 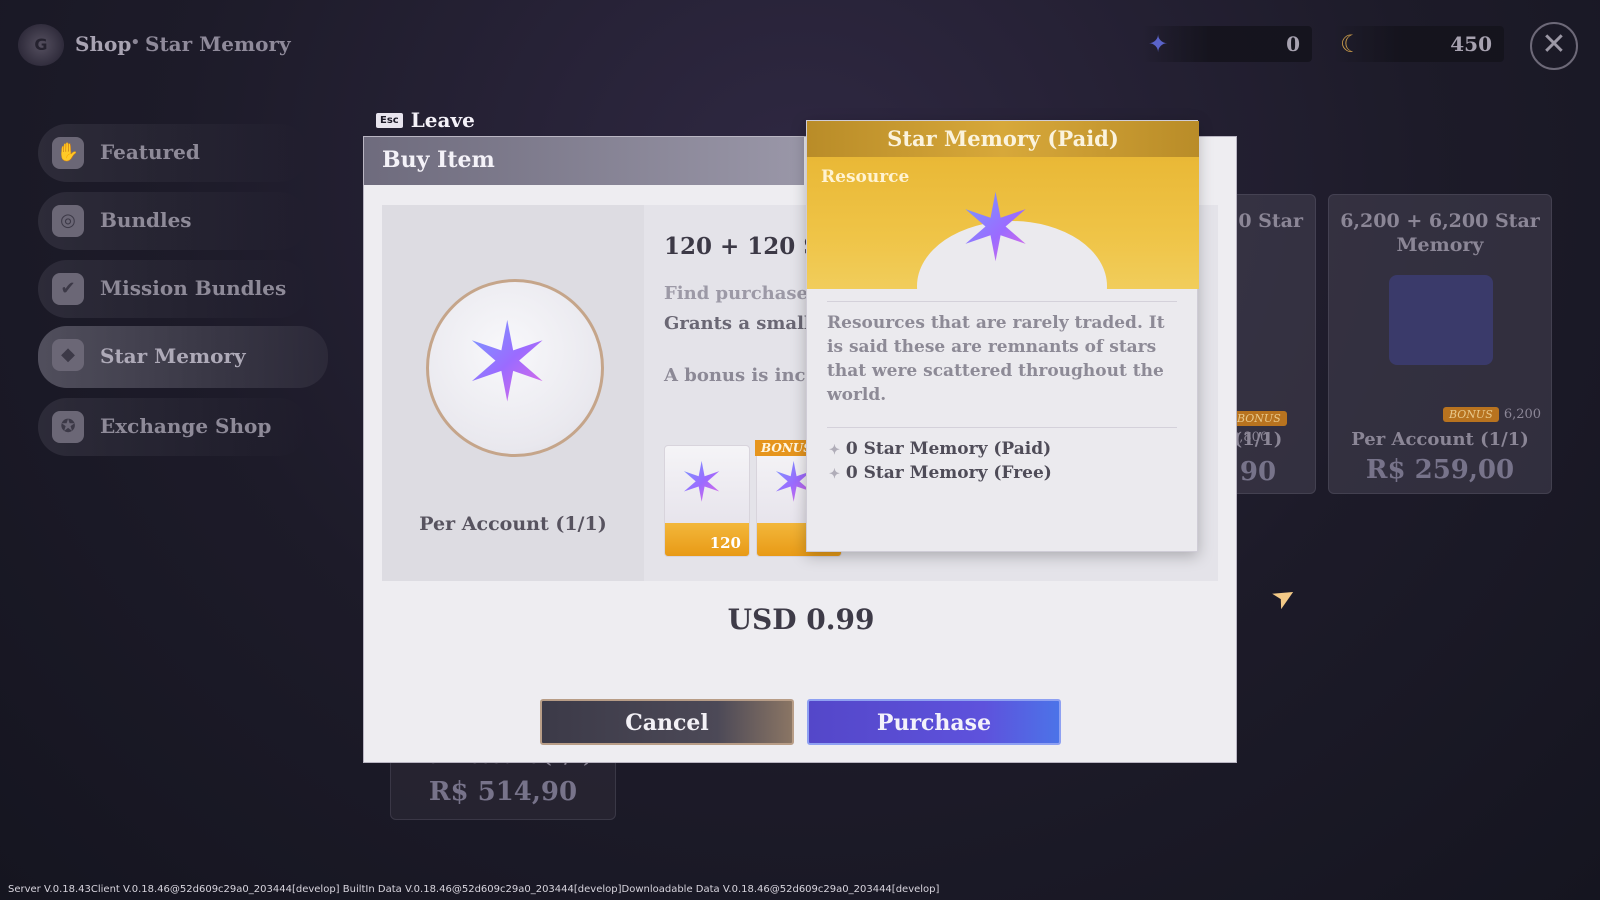 I want to click on close-icon: ✕, so click(x=1554, y=44).